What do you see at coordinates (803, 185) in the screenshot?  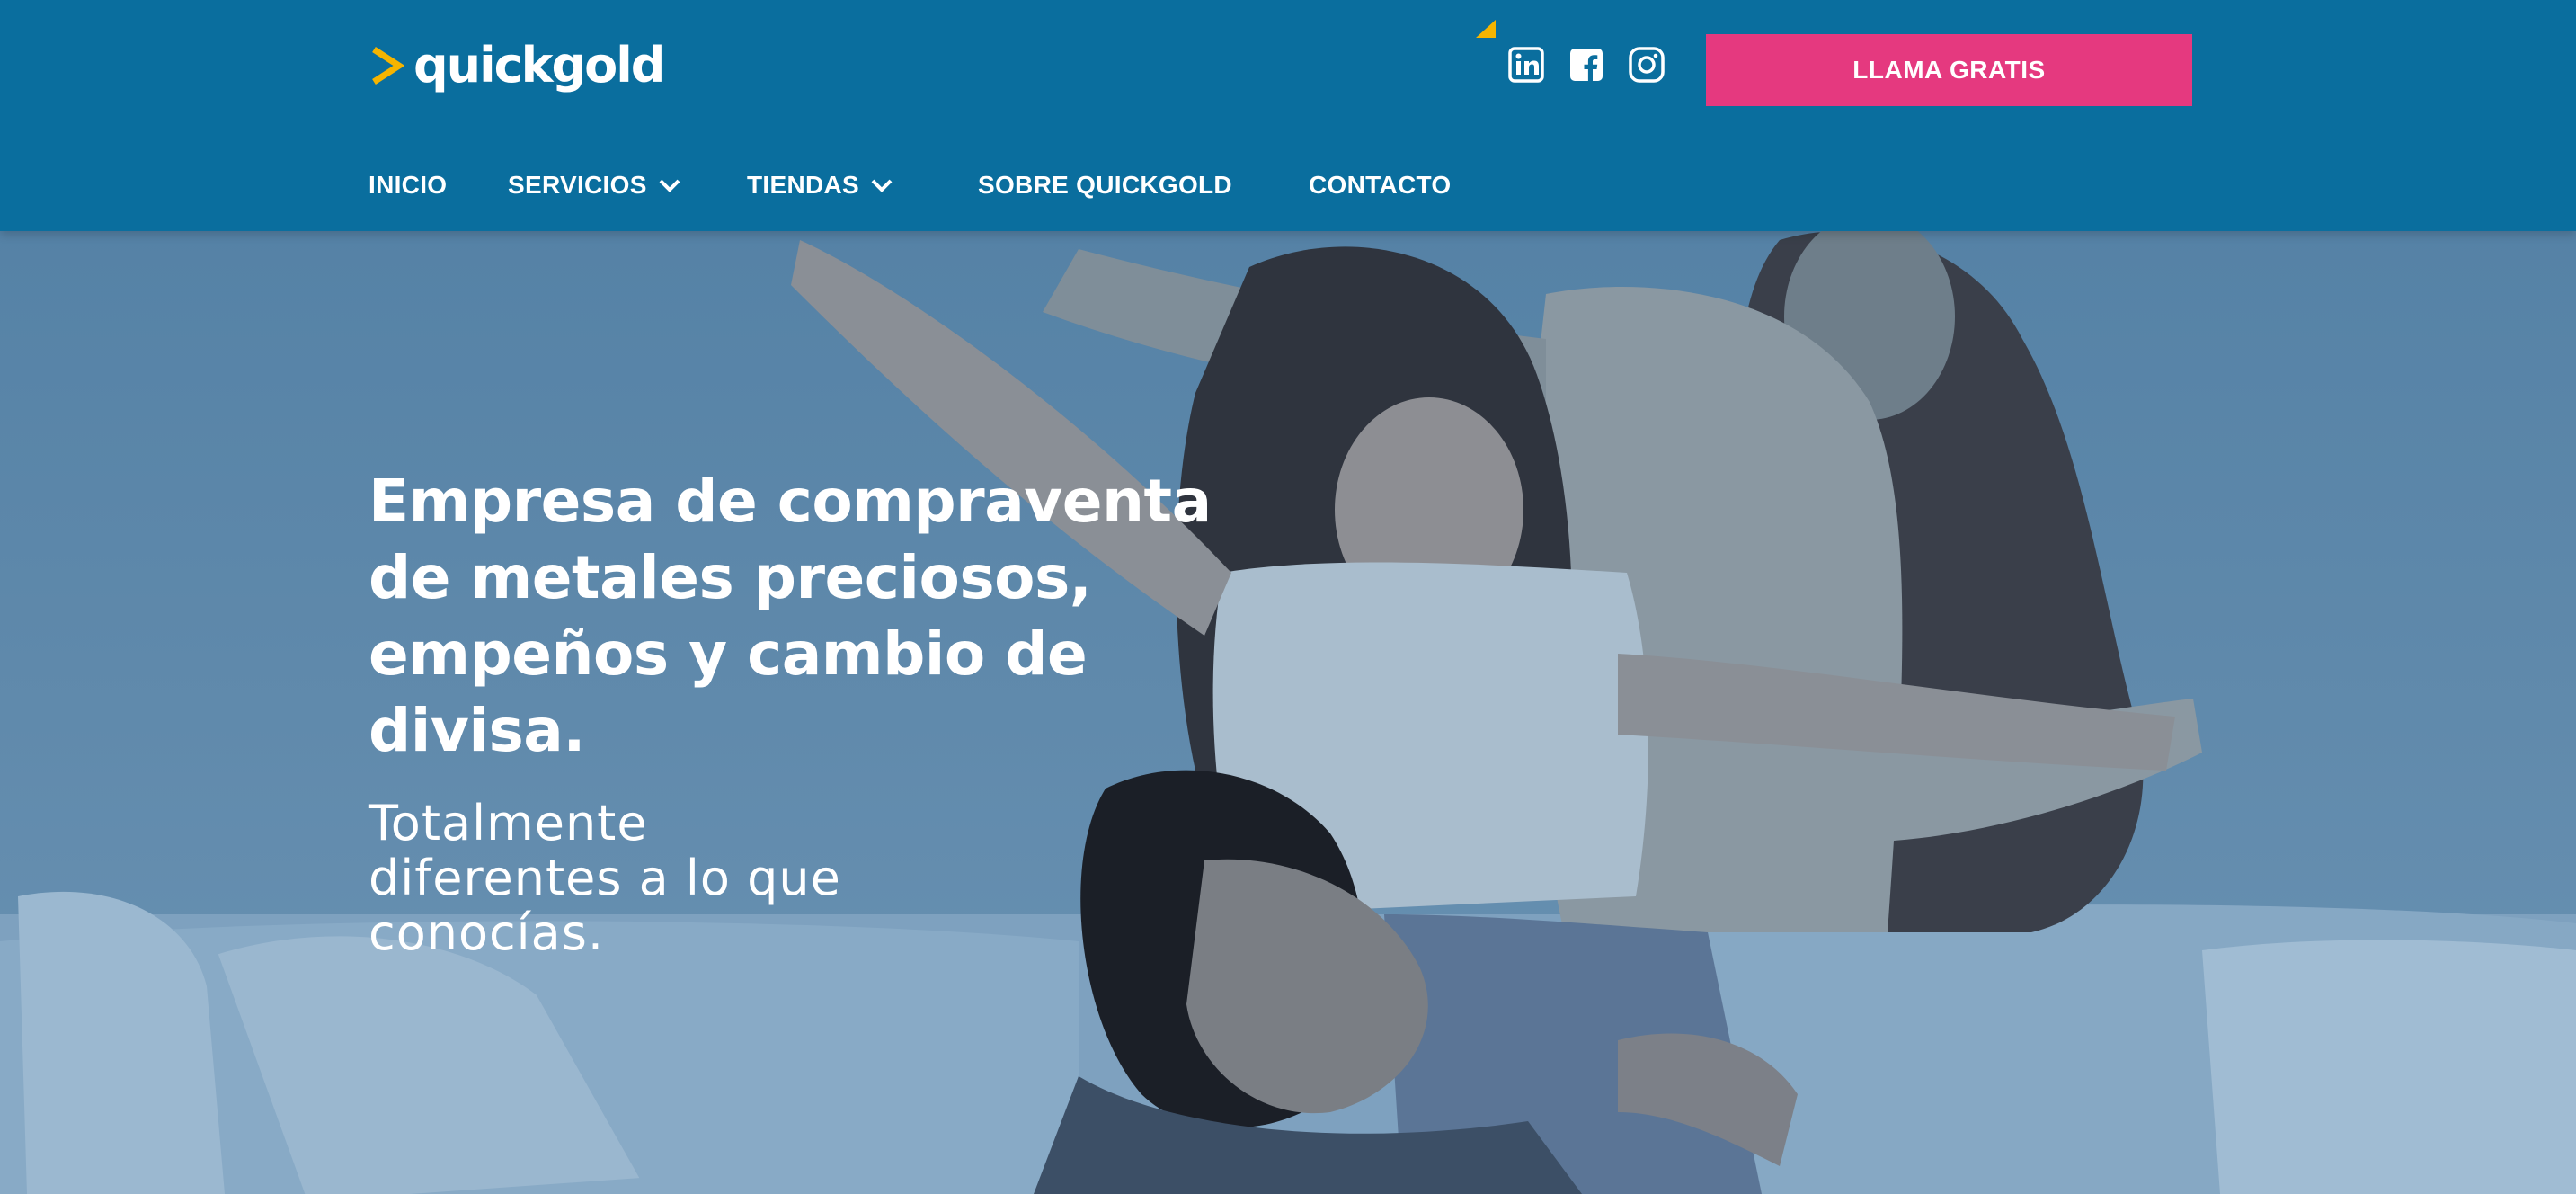 I see `nav-tiendas-label: TIENDAS` at bounding box center [803, 185].